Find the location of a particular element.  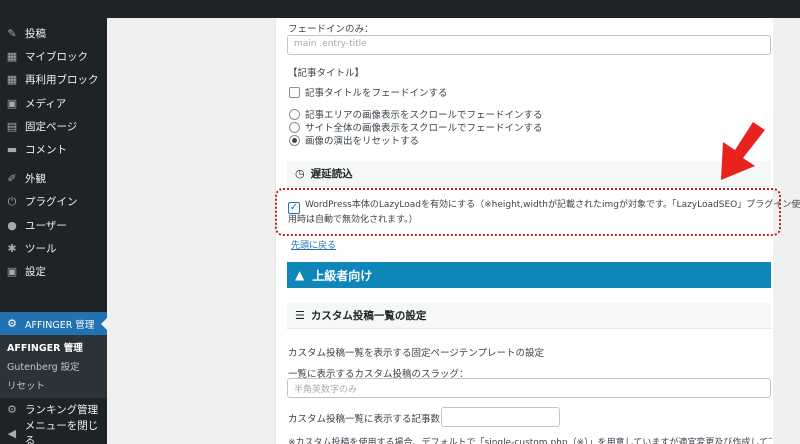

sidebar-item-label: メディア is located at coordinates (46, 103).